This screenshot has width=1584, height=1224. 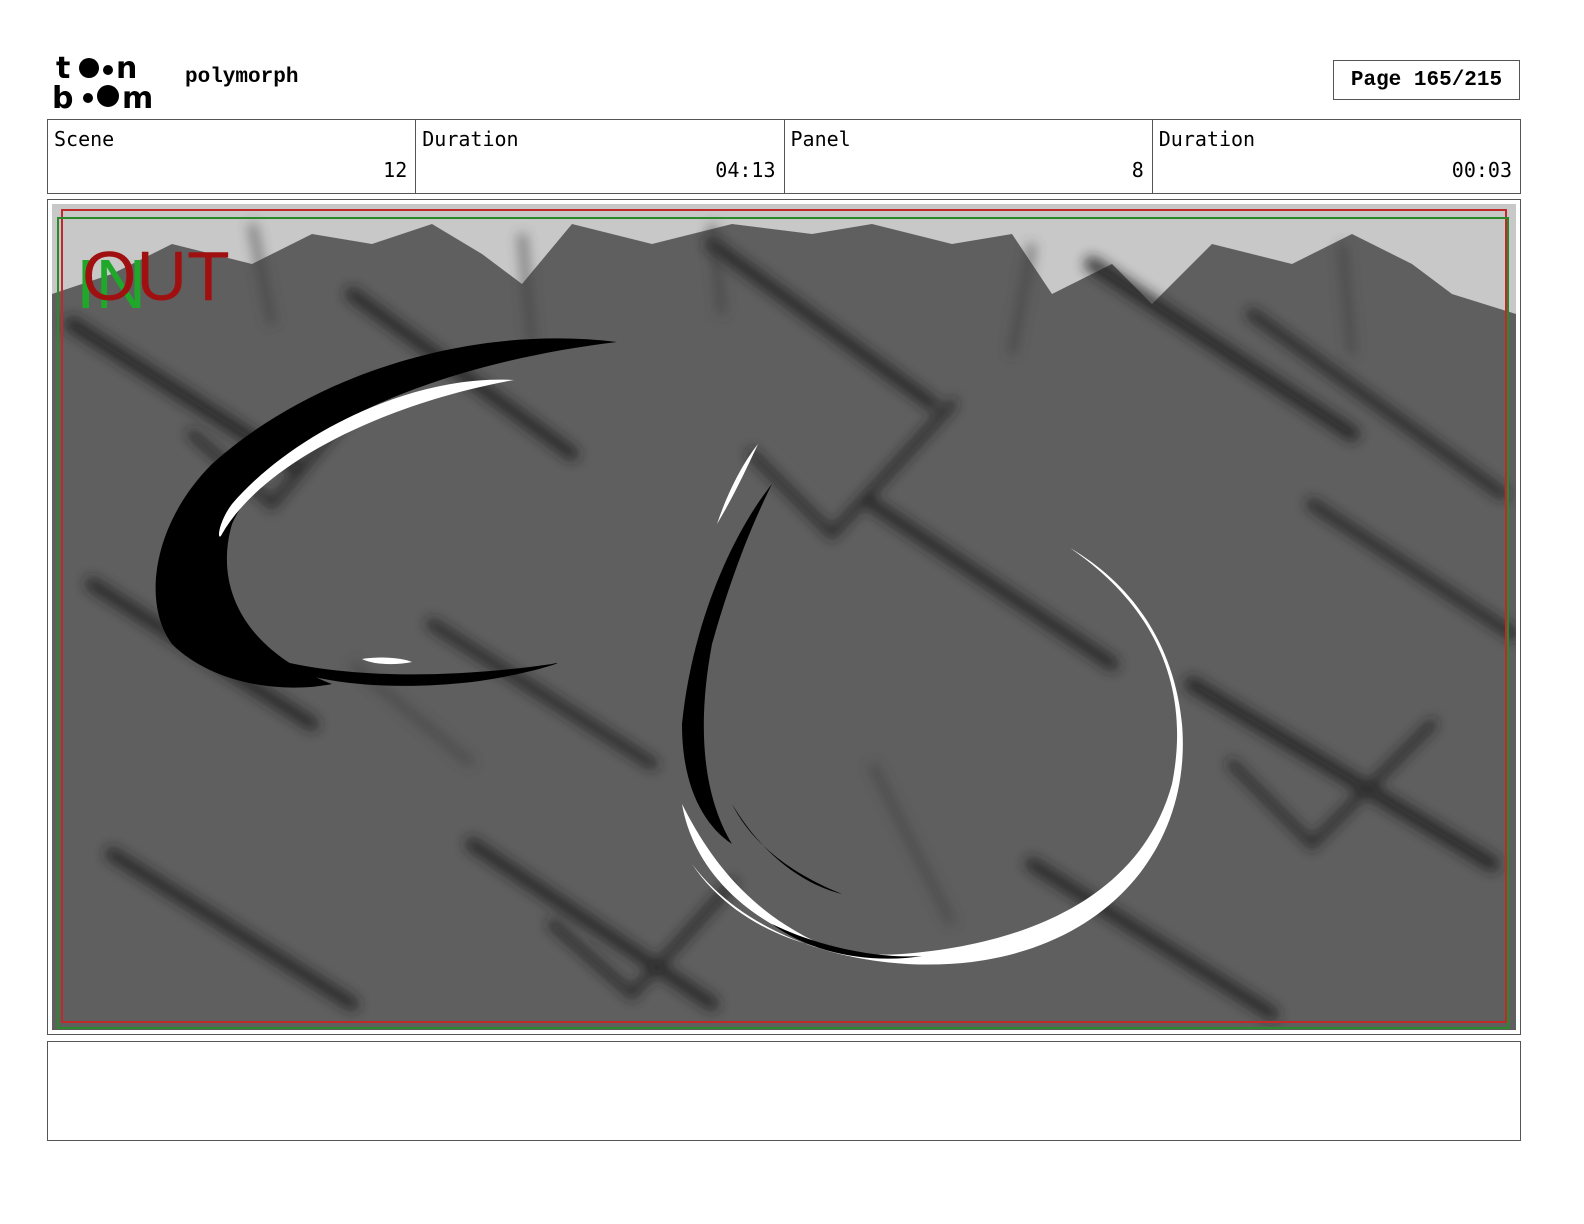 I want to click on panel-label: Panel, so click(x=820, y=139).